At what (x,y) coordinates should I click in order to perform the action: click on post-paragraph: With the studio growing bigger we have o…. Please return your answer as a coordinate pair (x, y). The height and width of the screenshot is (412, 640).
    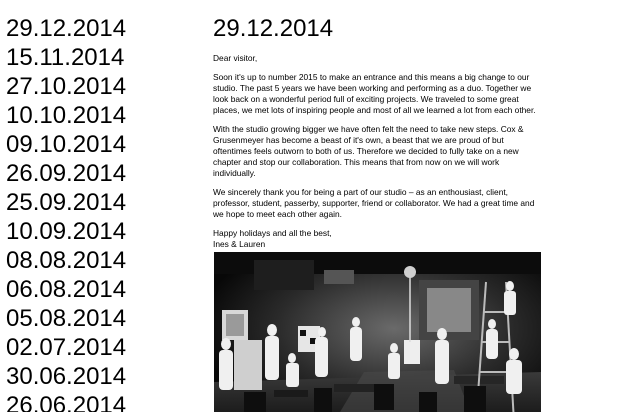
    Looking at the image, I should click on (368, 151).